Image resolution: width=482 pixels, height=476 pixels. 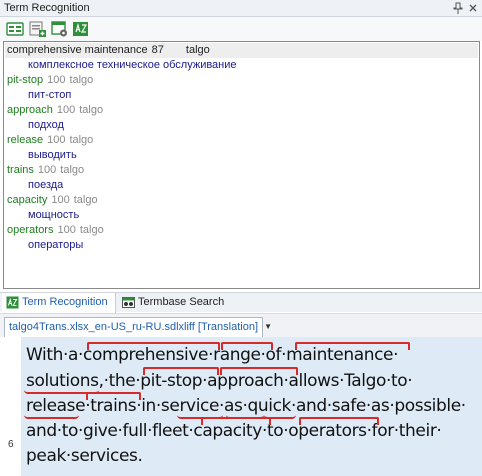 What do you see at coordinates (132, 66) in the screenshot?
I see `term-entry-target: комплексное техническое обслуживание` at bounding box center [132, 66].